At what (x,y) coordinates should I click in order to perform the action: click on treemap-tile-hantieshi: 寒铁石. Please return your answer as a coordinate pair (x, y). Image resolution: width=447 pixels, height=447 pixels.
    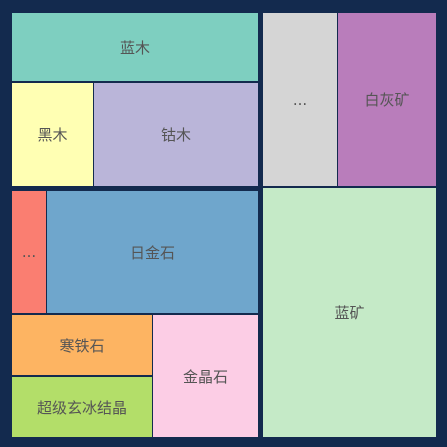
    Looking at the image, I should click on (82, 345).